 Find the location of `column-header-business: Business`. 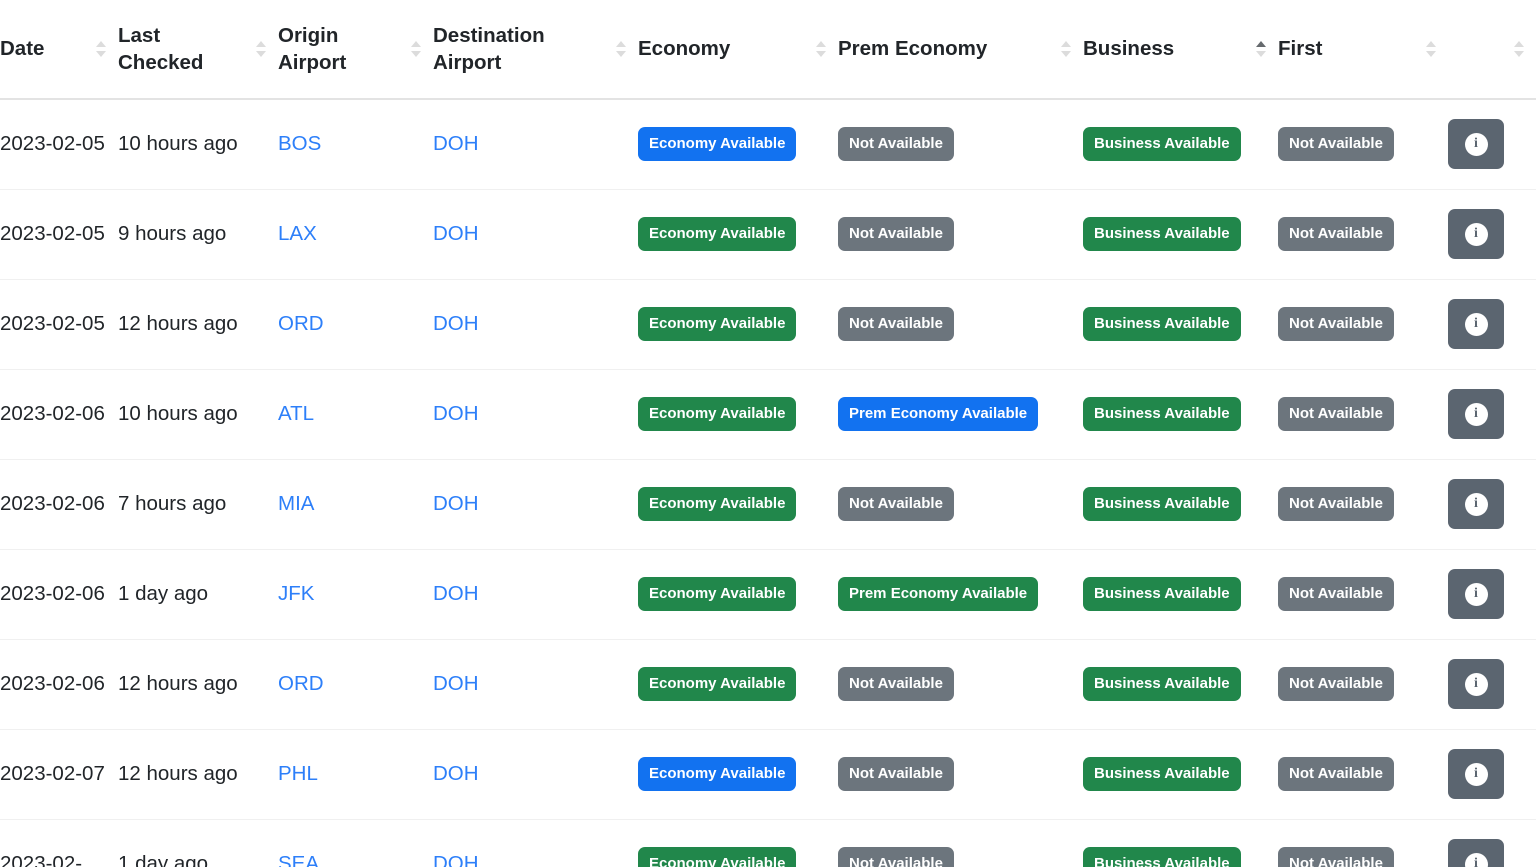

column-header-business: Business is located at coordinates (1180, 50).